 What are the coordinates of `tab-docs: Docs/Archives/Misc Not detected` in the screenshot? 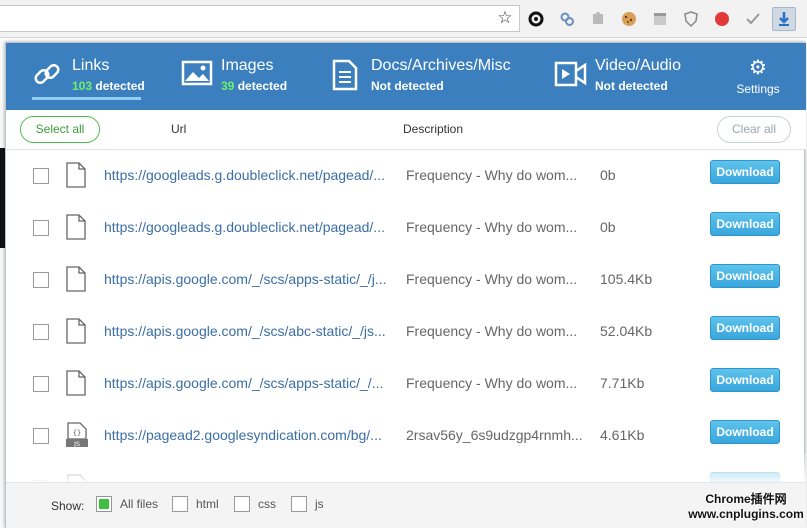 It's located at (424, 76).